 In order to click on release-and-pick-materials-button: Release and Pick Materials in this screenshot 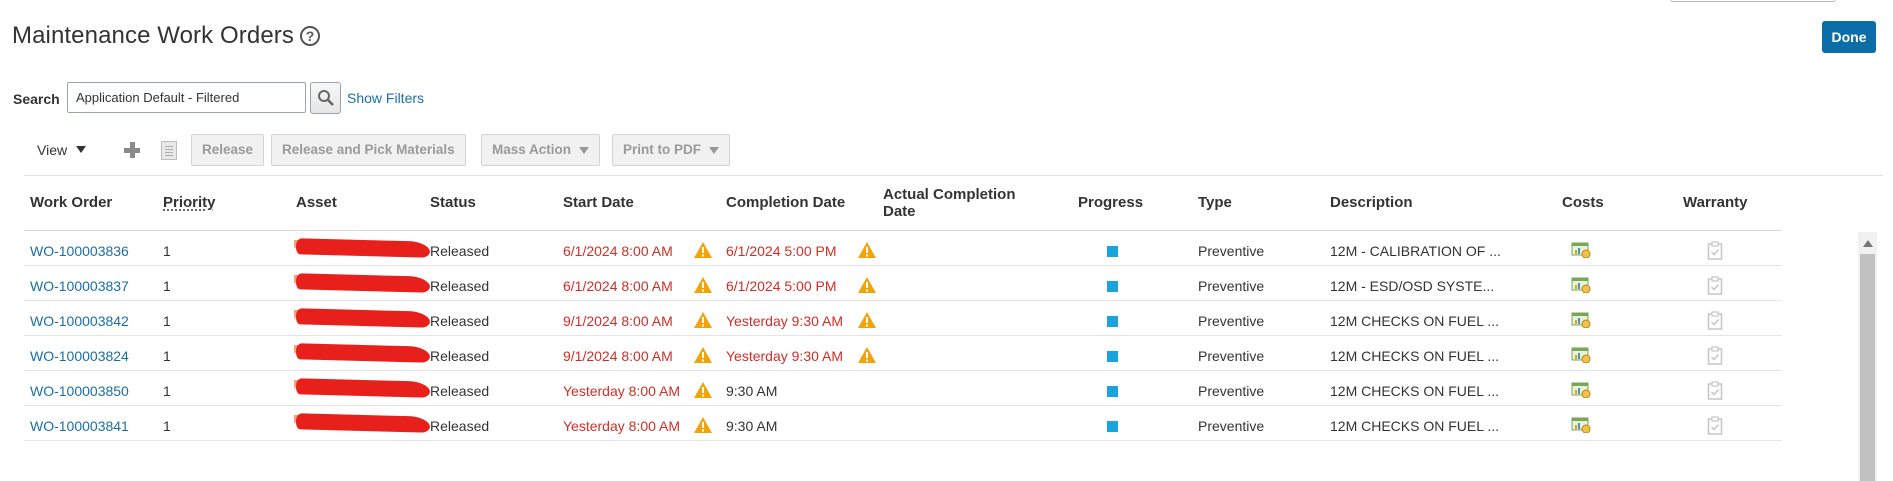, I will do `click(368, 150)`.